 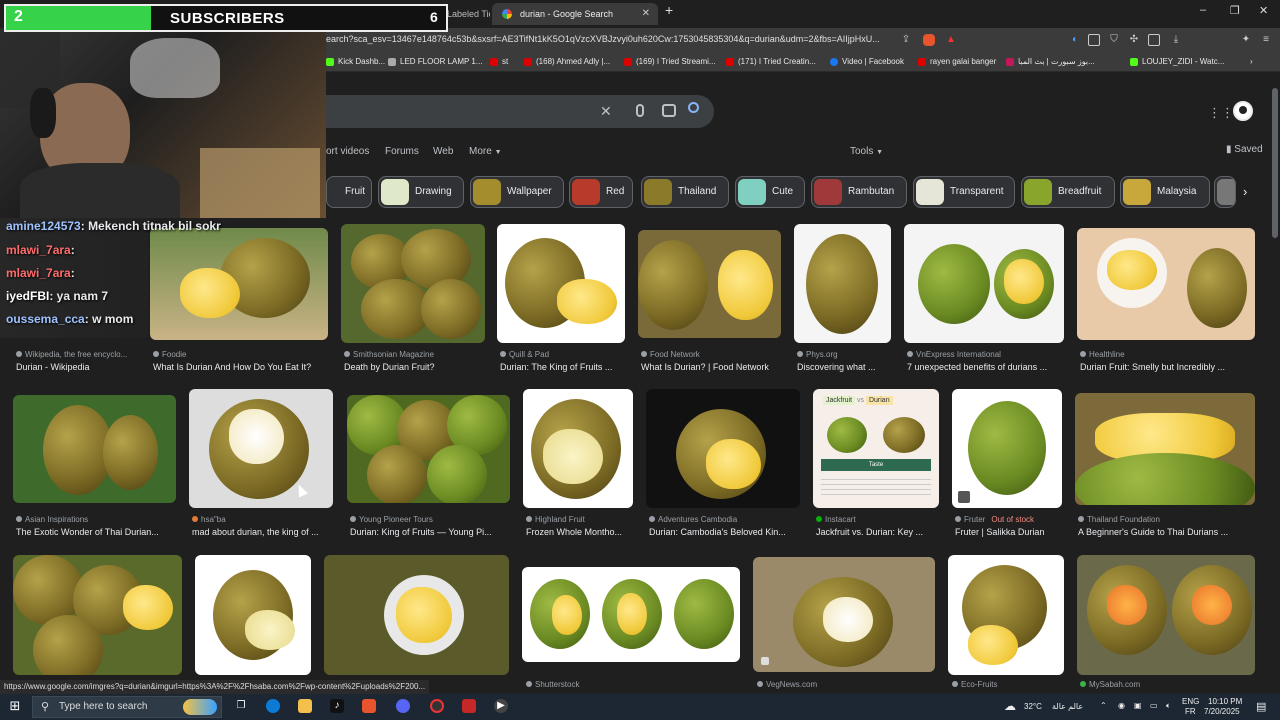 I want to click on apps-grid-icon: ⋮⋮, so click(x=1221, y=113).